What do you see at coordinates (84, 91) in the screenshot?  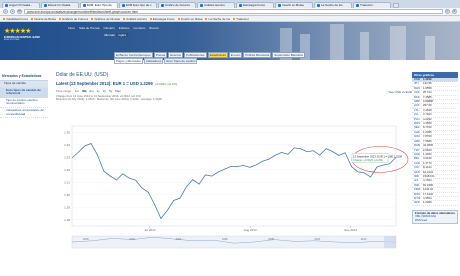 I see `time-range-option: 3m` at bounding box center [84, 91].